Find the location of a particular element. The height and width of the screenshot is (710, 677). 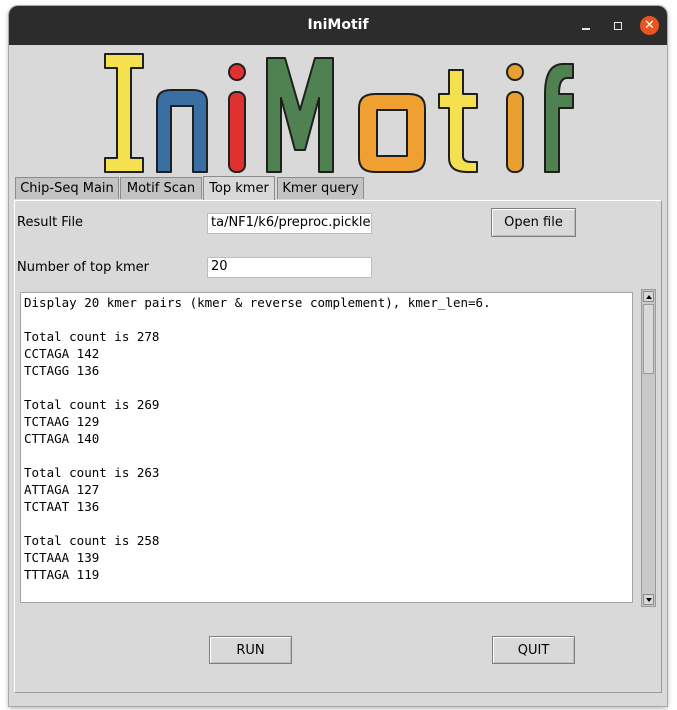

maximize-icon is located at coordinates (617, 25).